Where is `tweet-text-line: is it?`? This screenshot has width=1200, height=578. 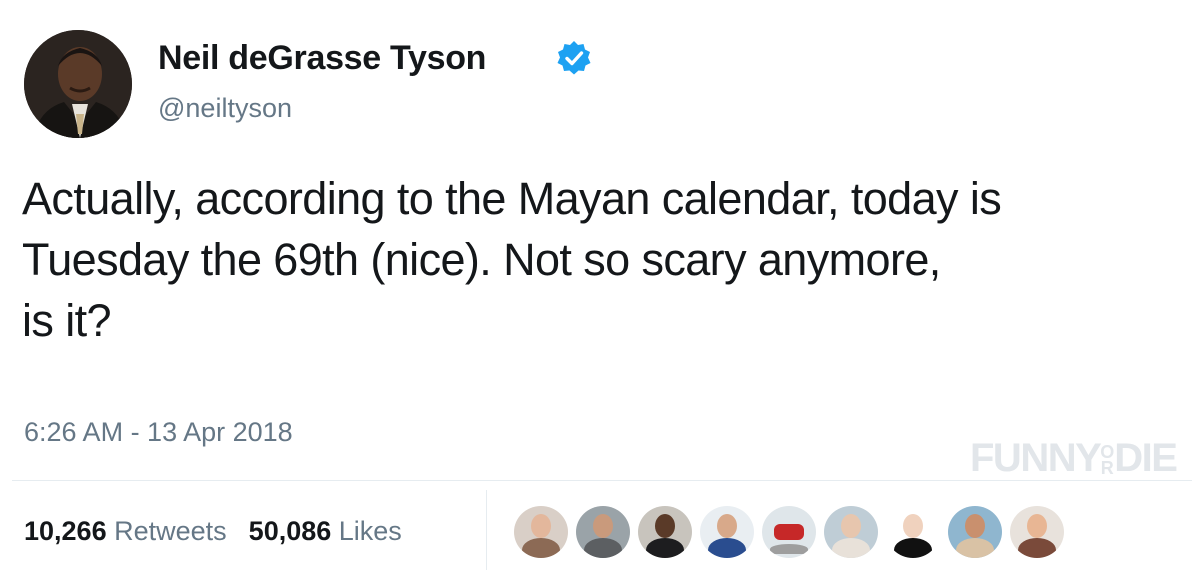 tweet-text-line: is it? is located at coordinates (67, 320).